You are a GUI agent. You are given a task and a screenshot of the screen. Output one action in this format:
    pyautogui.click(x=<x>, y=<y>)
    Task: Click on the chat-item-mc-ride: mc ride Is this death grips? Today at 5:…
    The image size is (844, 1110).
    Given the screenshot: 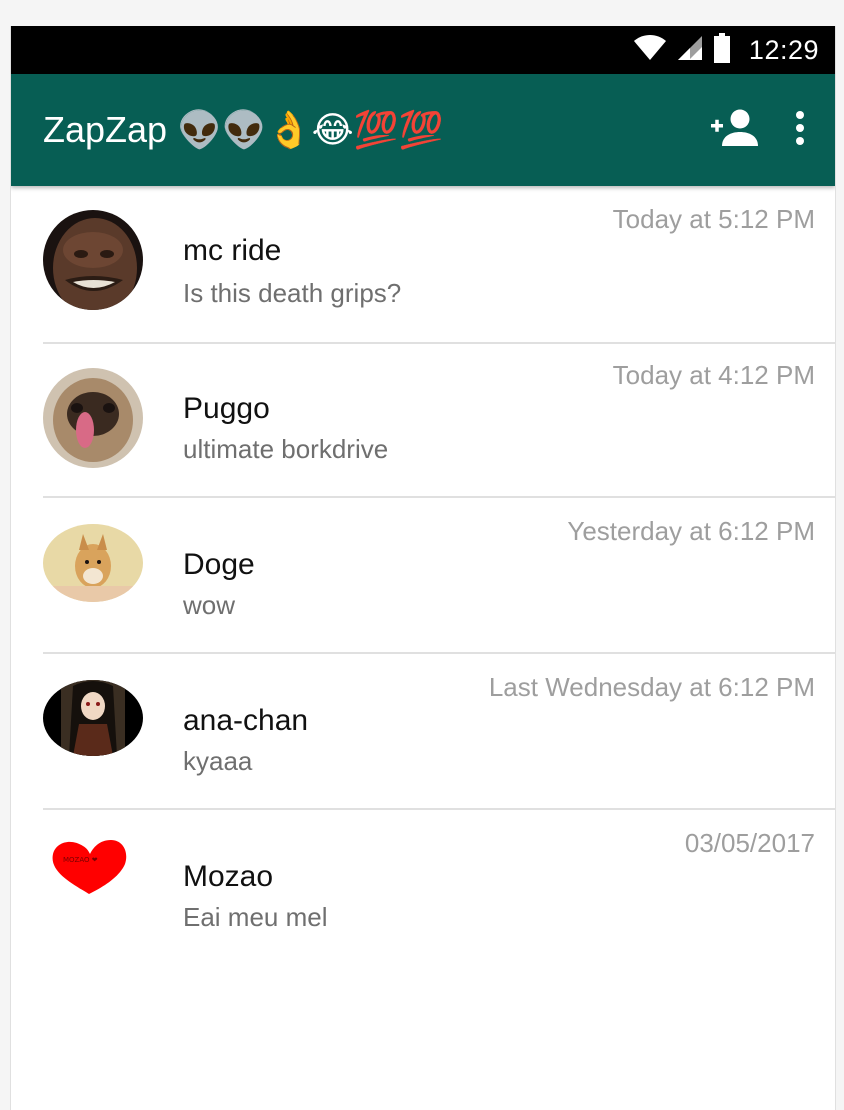 What is the action you would take?
    pyautogui.click(x=423, y=265)
    